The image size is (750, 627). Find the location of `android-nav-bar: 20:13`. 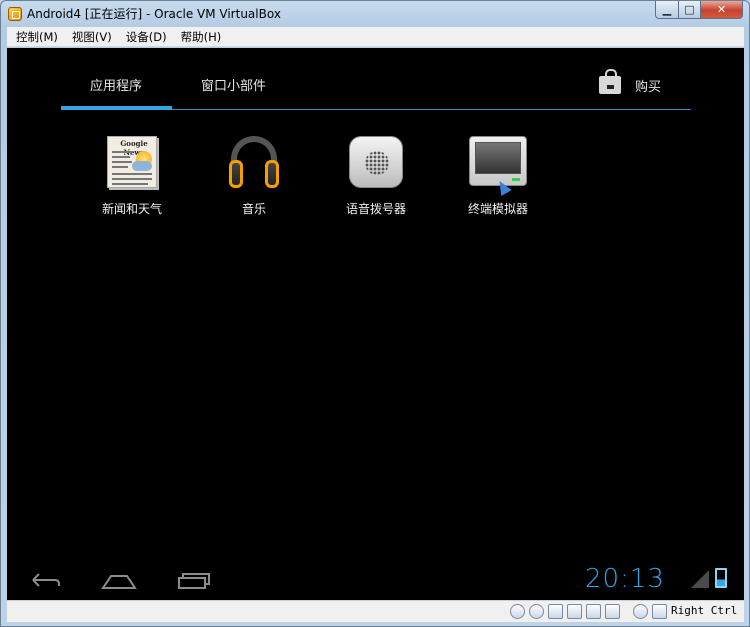

android-nav-bar: 20:13 is located at coordinates (375, 578).